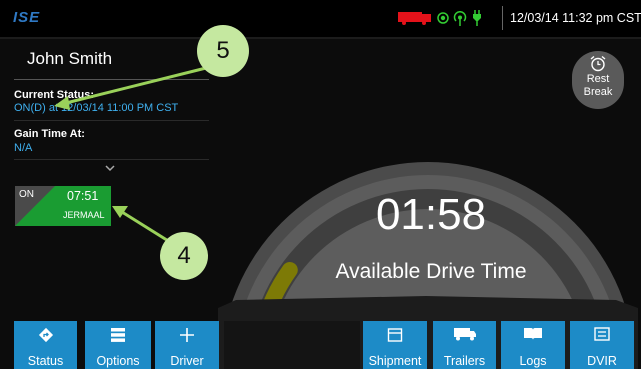 The height and width of the screenshot is (369, 641). I want to click on gain-time-label: Gain Time At:, so click(49, 134).